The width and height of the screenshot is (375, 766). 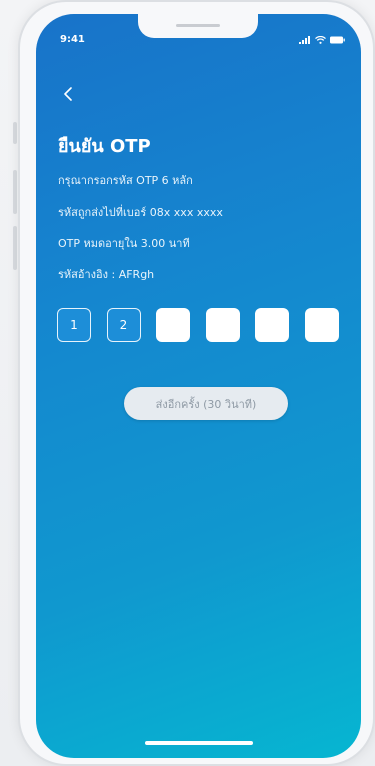 I want to click on phone-notch, so click(x=198, y=26).